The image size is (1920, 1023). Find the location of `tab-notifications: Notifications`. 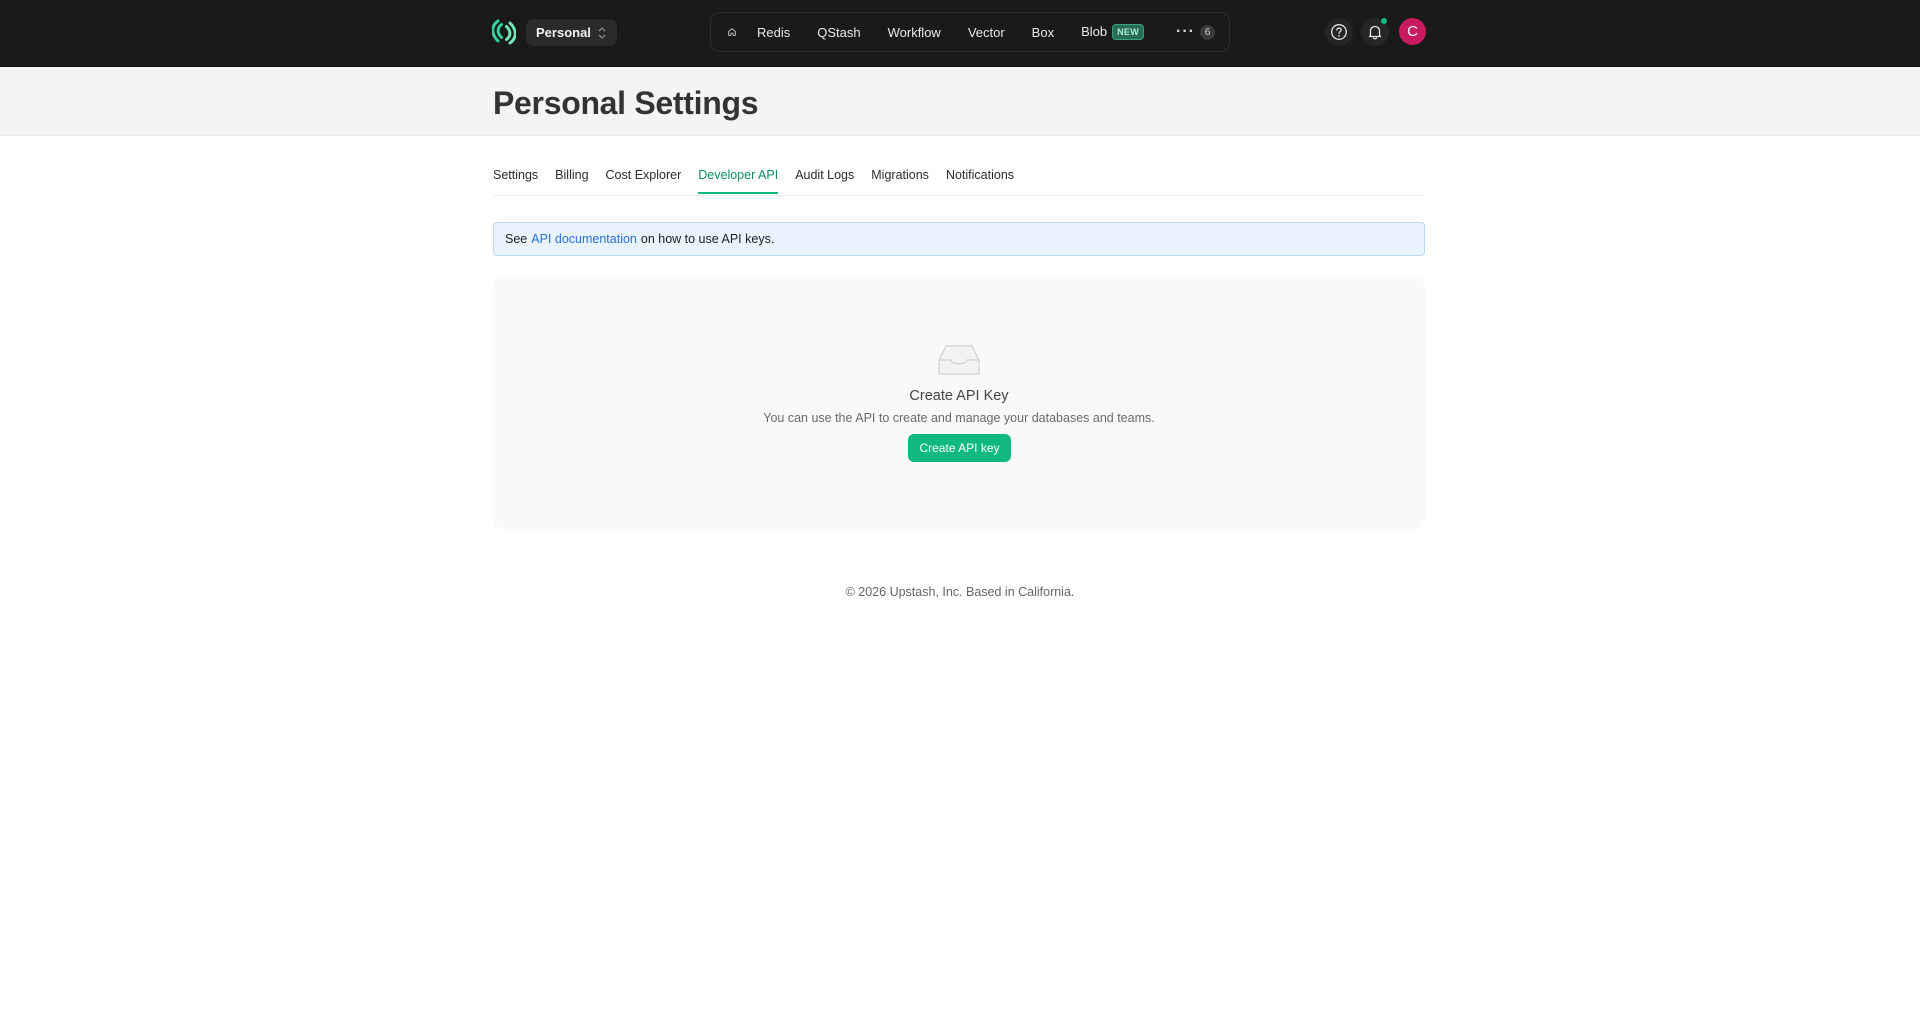

tab-notifications: Notifications is located at coordinates (980, 181).